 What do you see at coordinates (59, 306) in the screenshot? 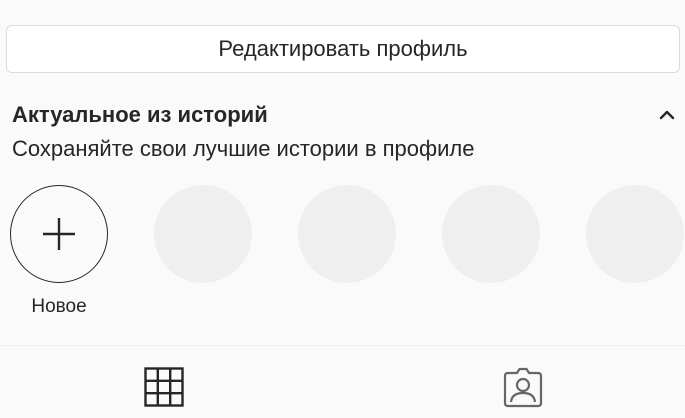
I see `new-highlight-label: Новое` at bounding box center [59, 306].